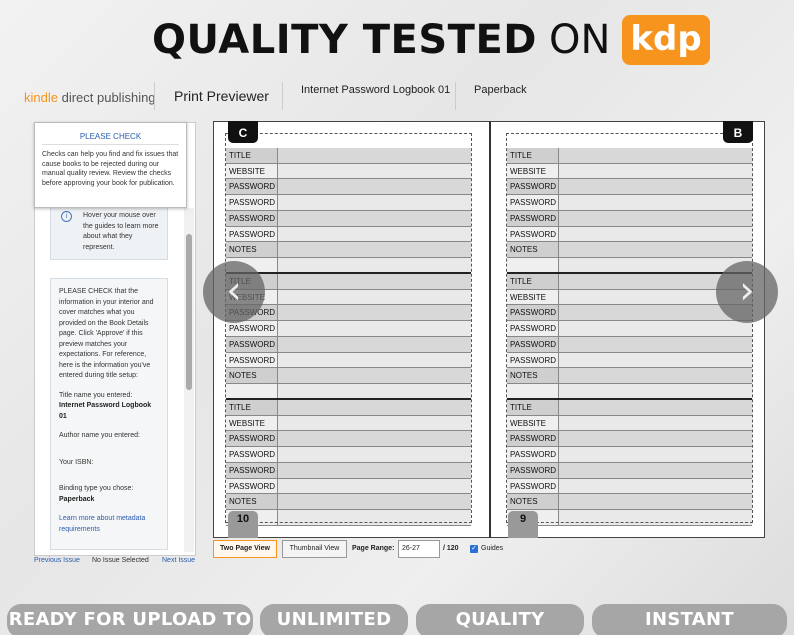 This screenshot has width=794, height=635. I want to click on title-label: Title name you entered:, so click(96, 395).